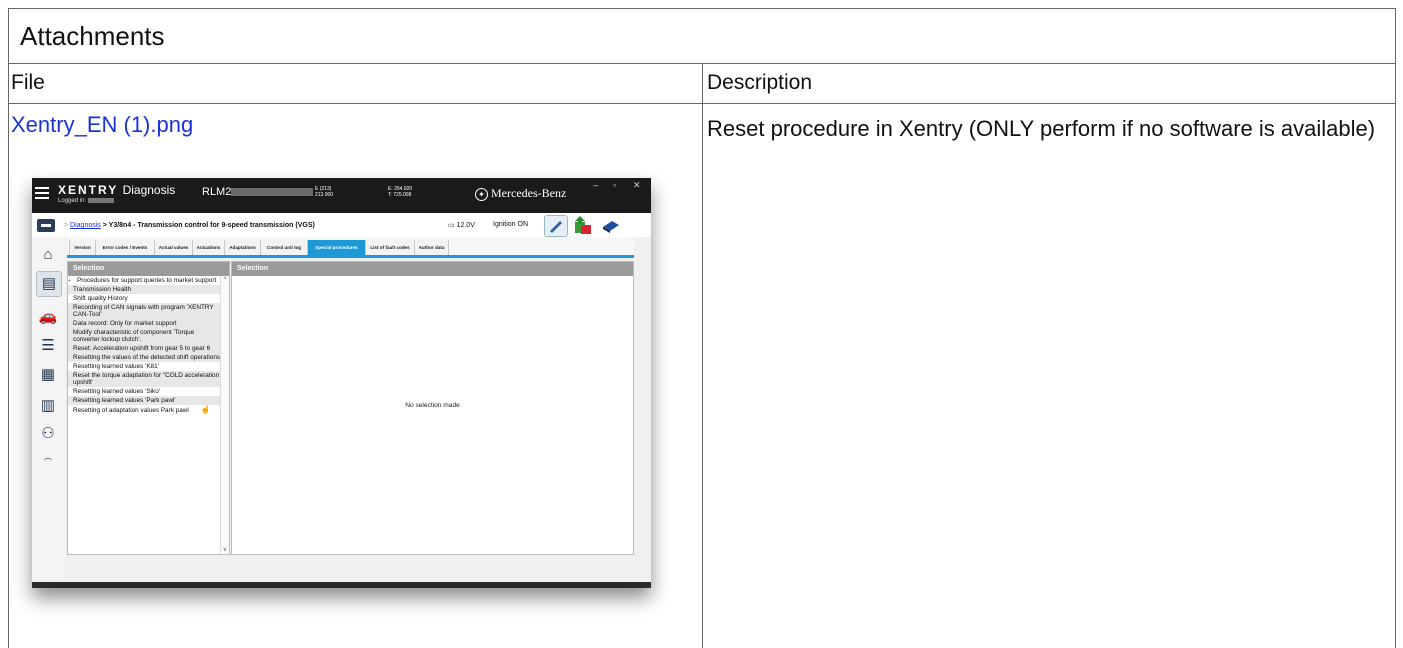 This screenshot has width=1403, height=648. I want to click on manual-book-icon, so click(611, 225).